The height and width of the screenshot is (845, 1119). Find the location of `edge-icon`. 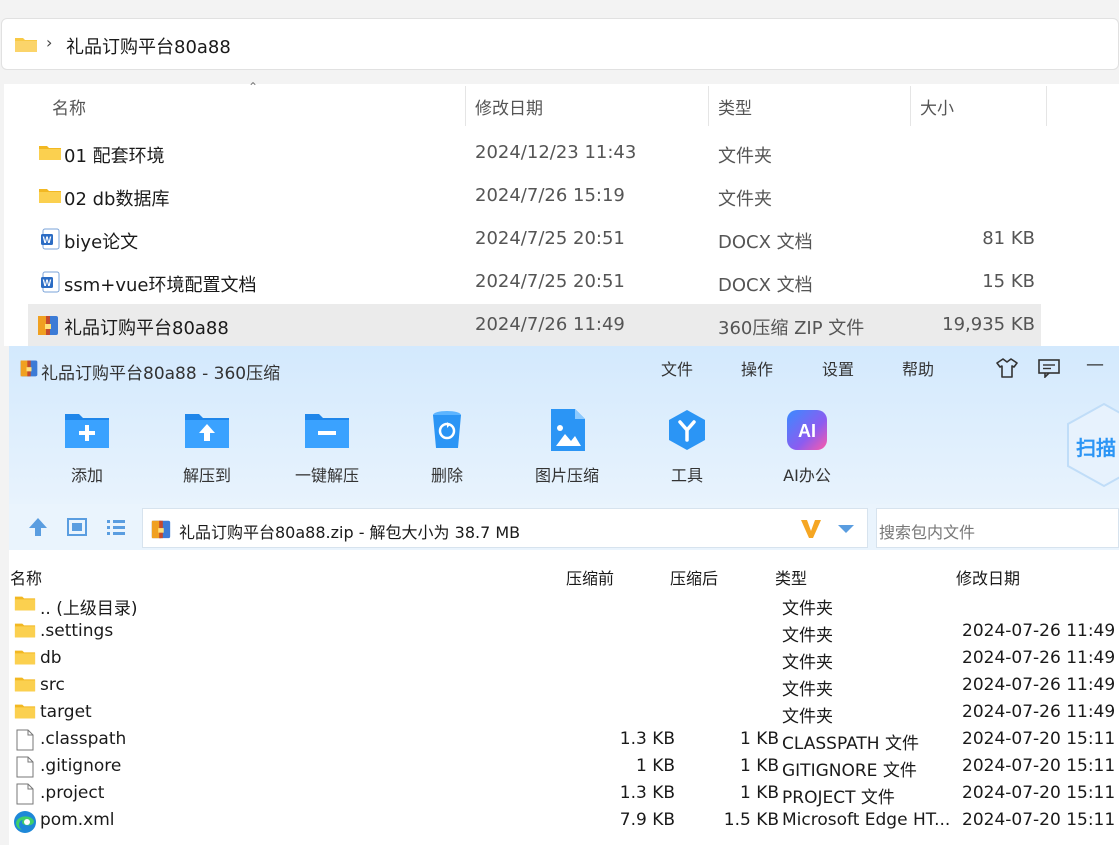

edge-icon is located at coordinates (25, 822).